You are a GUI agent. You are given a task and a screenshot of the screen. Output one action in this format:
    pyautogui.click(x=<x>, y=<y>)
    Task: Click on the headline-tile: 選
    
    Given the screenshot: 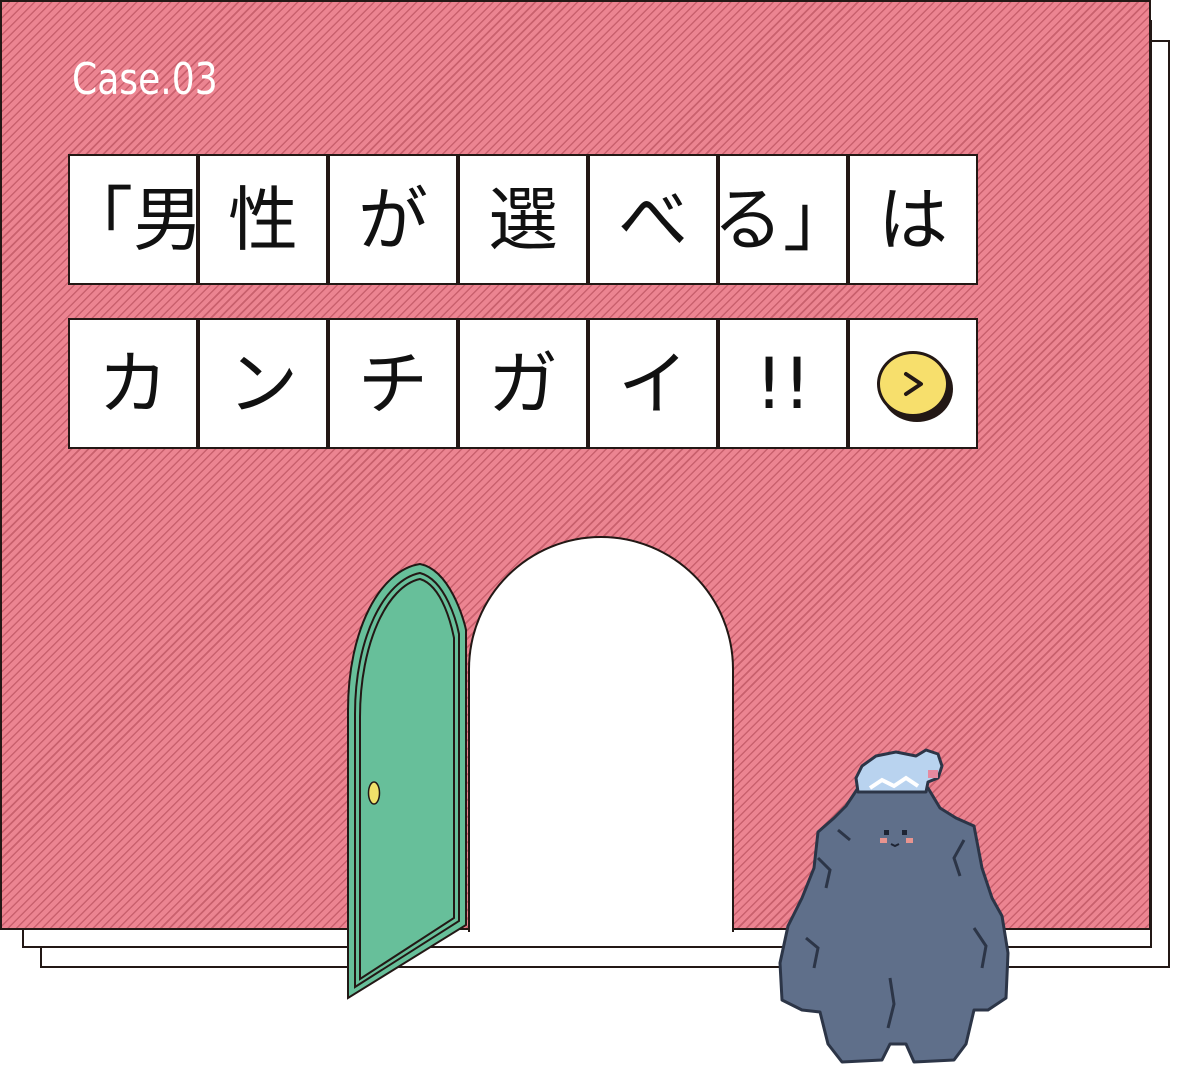 What is the action you would take?
    pyautogui.click(x=523, y=219)
    